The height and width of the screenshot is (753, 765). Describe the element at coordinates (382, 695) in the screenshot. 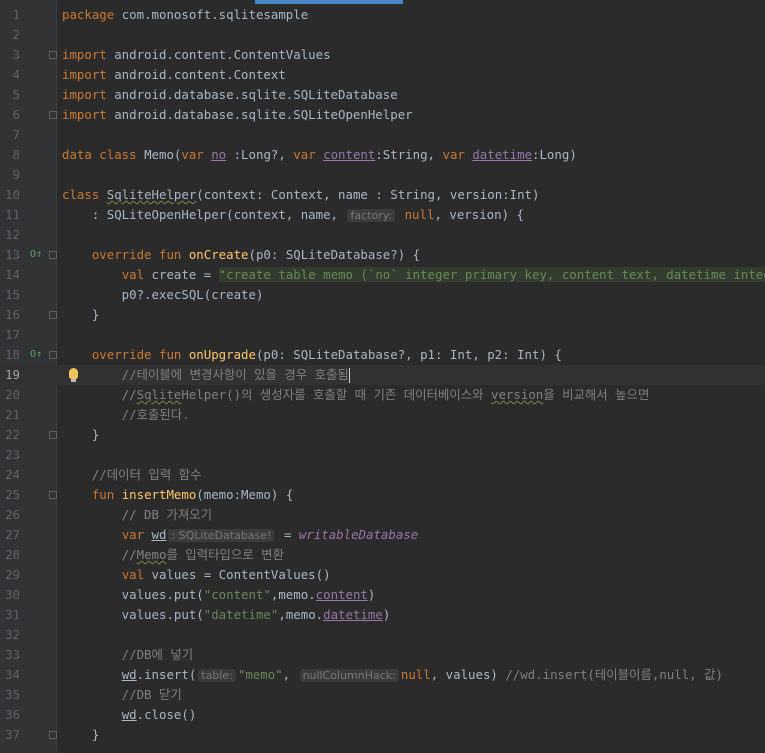

I see `code-line: 35 //DB 닫기` at that location.